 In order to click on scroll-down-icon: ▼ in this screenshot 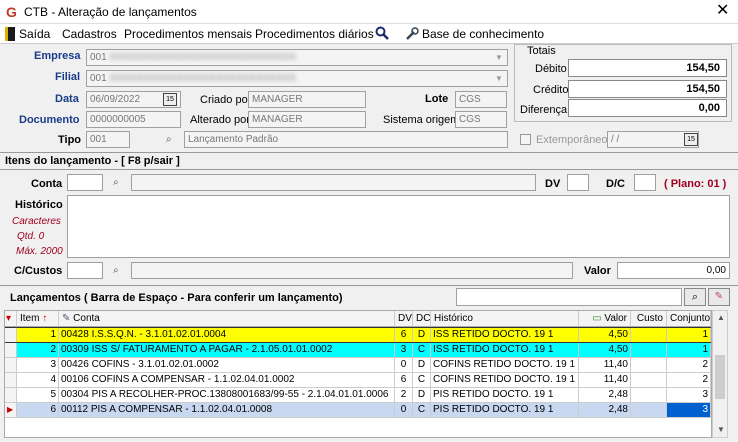, I will do `click(721, 429)`.